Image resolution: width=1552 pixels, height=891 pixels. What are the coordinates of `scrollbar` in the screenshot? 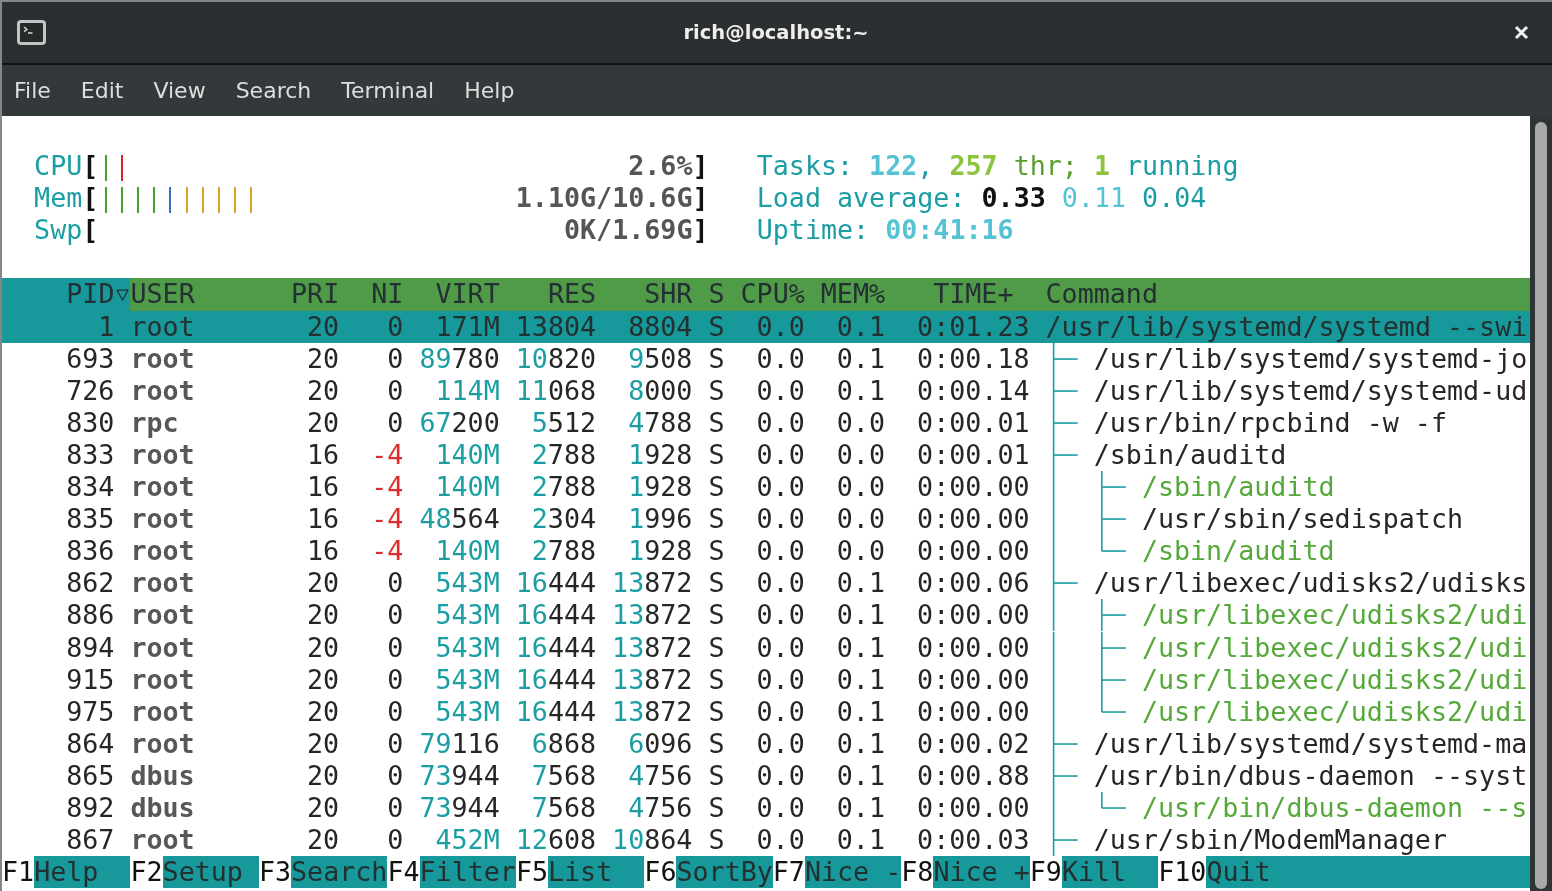 It's located at (1541, 503).